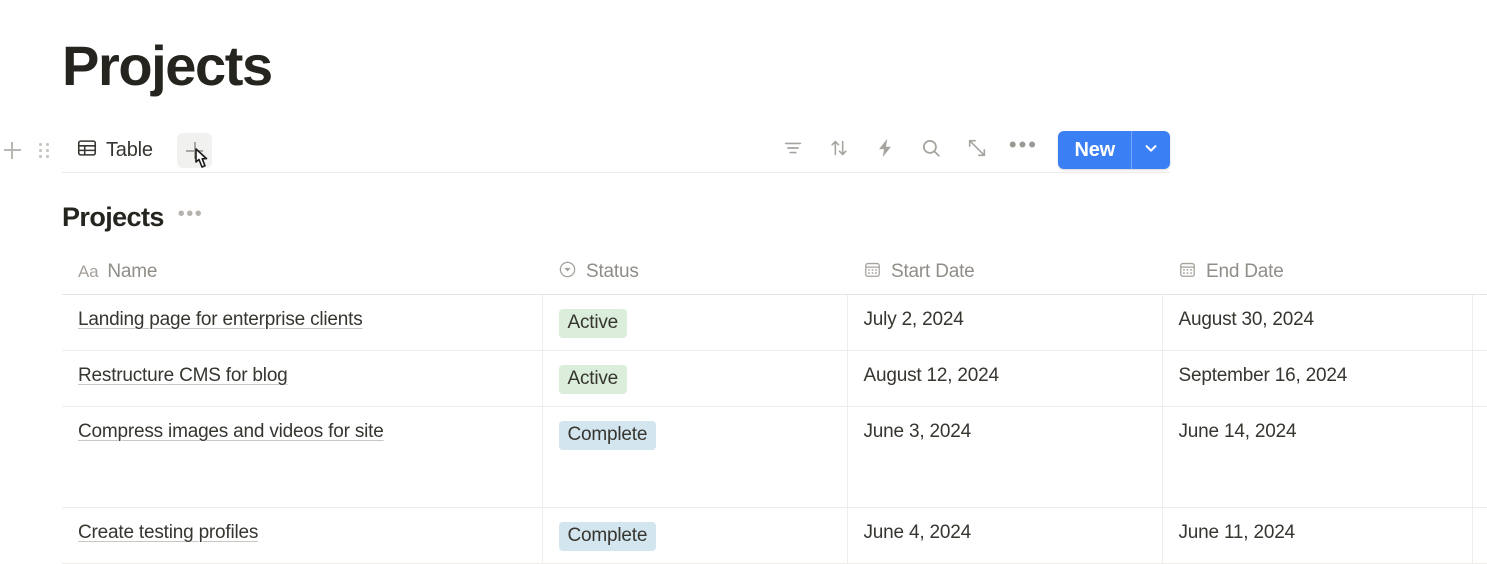  What do you see at coordinates (113, 217) in the screenshot?
I see `database-title: Projects` at bounding box center [113, 217].